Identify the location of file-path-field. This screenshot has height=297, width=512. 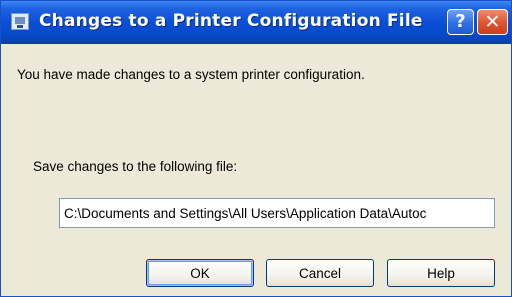
(277, 213).